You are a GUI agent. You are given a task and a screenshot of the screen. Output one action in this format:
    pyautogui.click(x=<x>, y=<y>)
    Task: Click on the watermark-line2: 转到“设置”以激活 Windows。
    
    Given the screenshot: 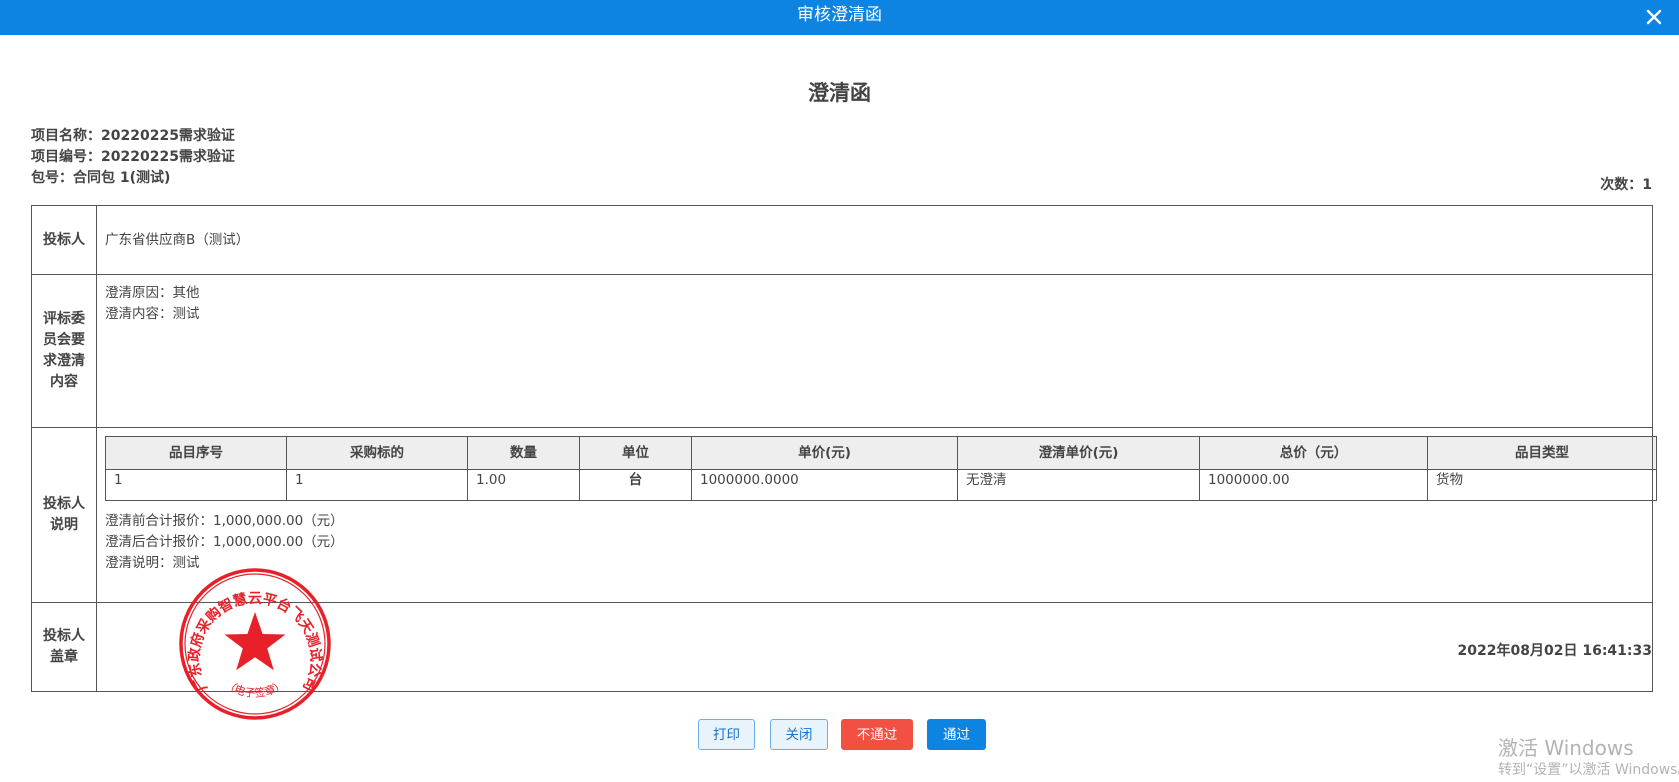 What is the action you would take?
    pyautogui.click(x=1588, y=770)
    